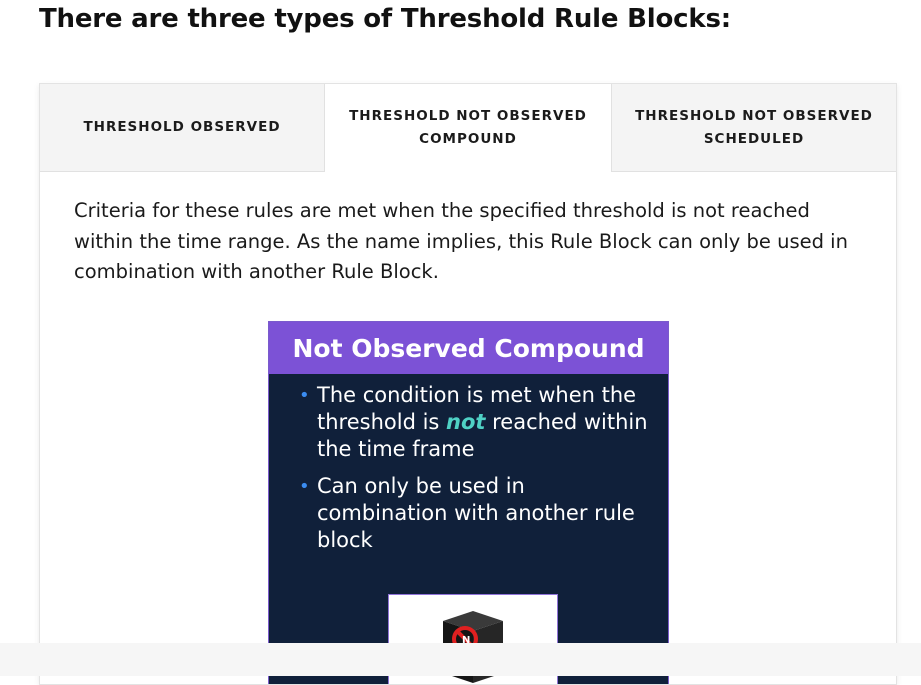 This screenshot has height=685, width=921. Describe the element at coordinates (468, 348) in the screenshot. I see `slide-title: Not Observed Compound` at that location.